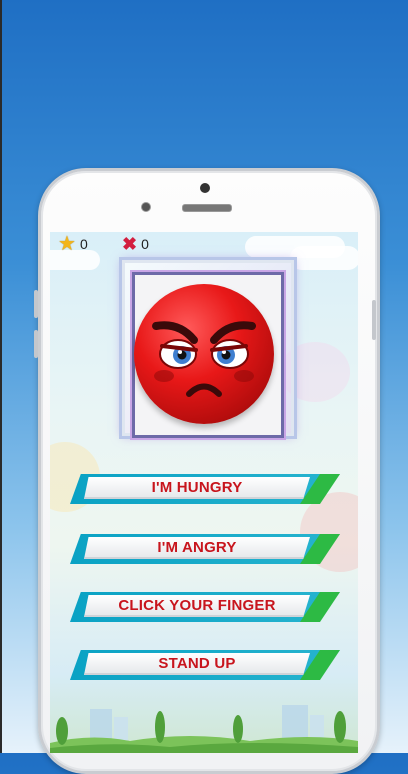 This screenshot has height=774, width=408. What do you see at coordinates (204, 354) in the screenshot?
I see `angry-face-icon` at bounding box center [204, 354].